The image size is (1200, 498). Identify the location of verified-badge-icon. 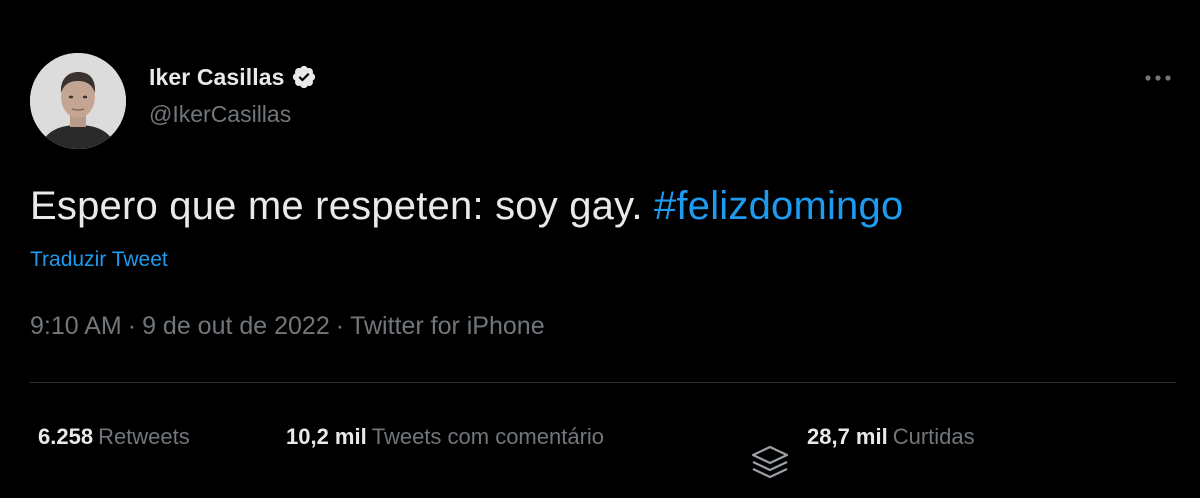
(304, 77).